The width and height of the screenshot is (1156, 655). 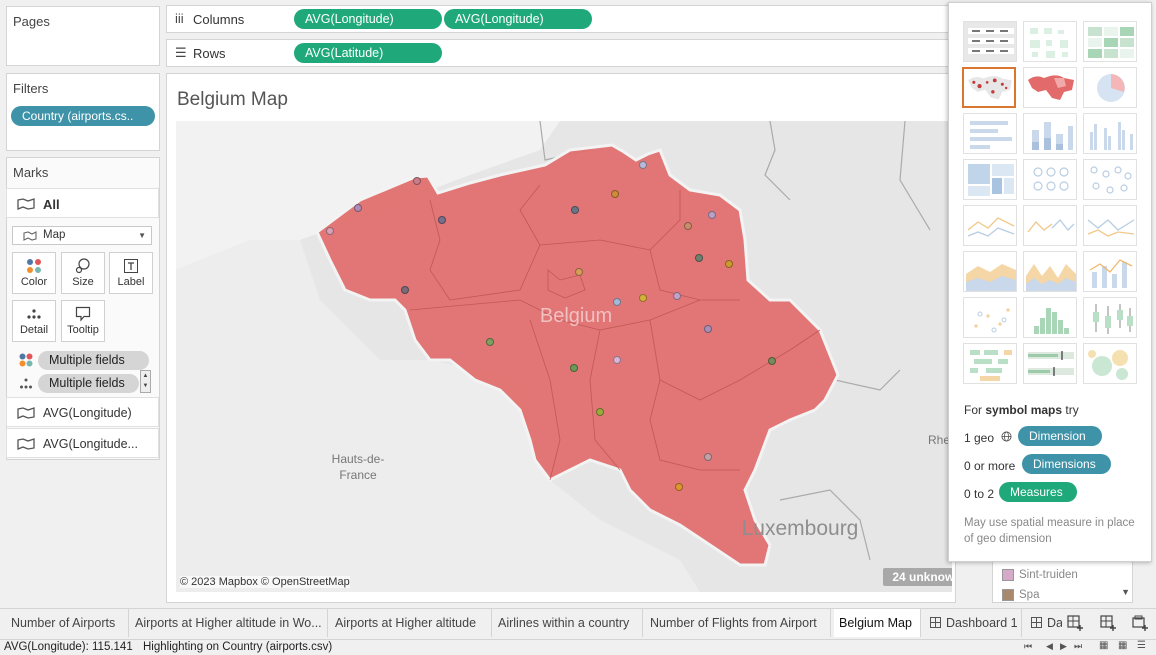 What do you see at coordinates (990, 363) in the screenshot?
I see `chart-thumb-gantt` at bounding box center [990, 363].